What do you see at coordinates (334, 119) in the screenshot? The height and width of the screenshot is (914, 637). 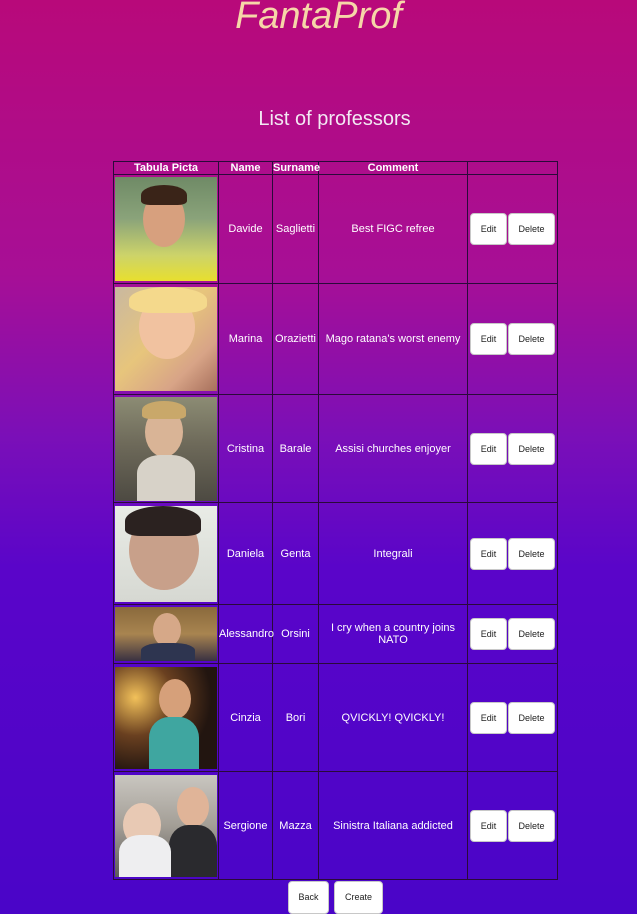 I see `page-title: List of professors` at bounding box center [334, 119].